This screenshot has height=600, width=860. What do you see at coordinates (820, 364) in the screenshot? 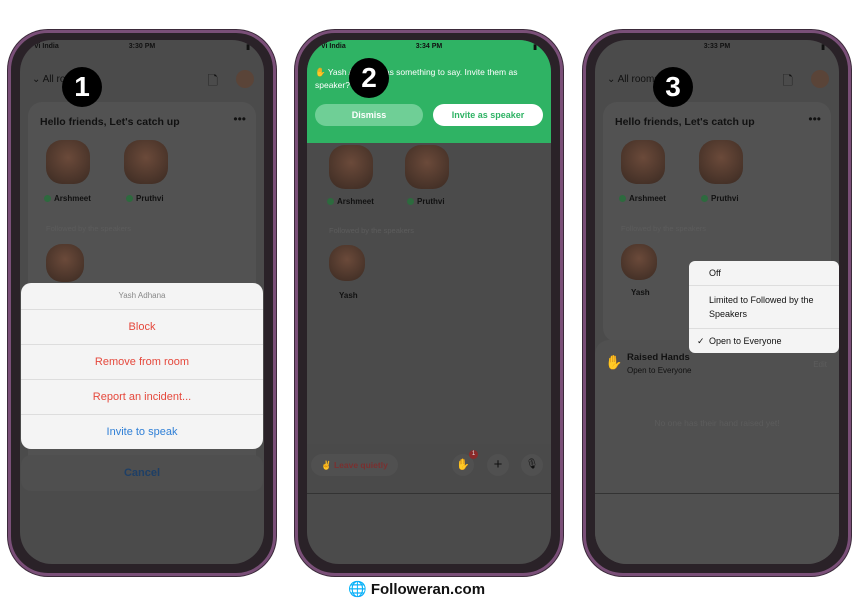
I see `edit-button: Edit` at bounding box center [820, 364].